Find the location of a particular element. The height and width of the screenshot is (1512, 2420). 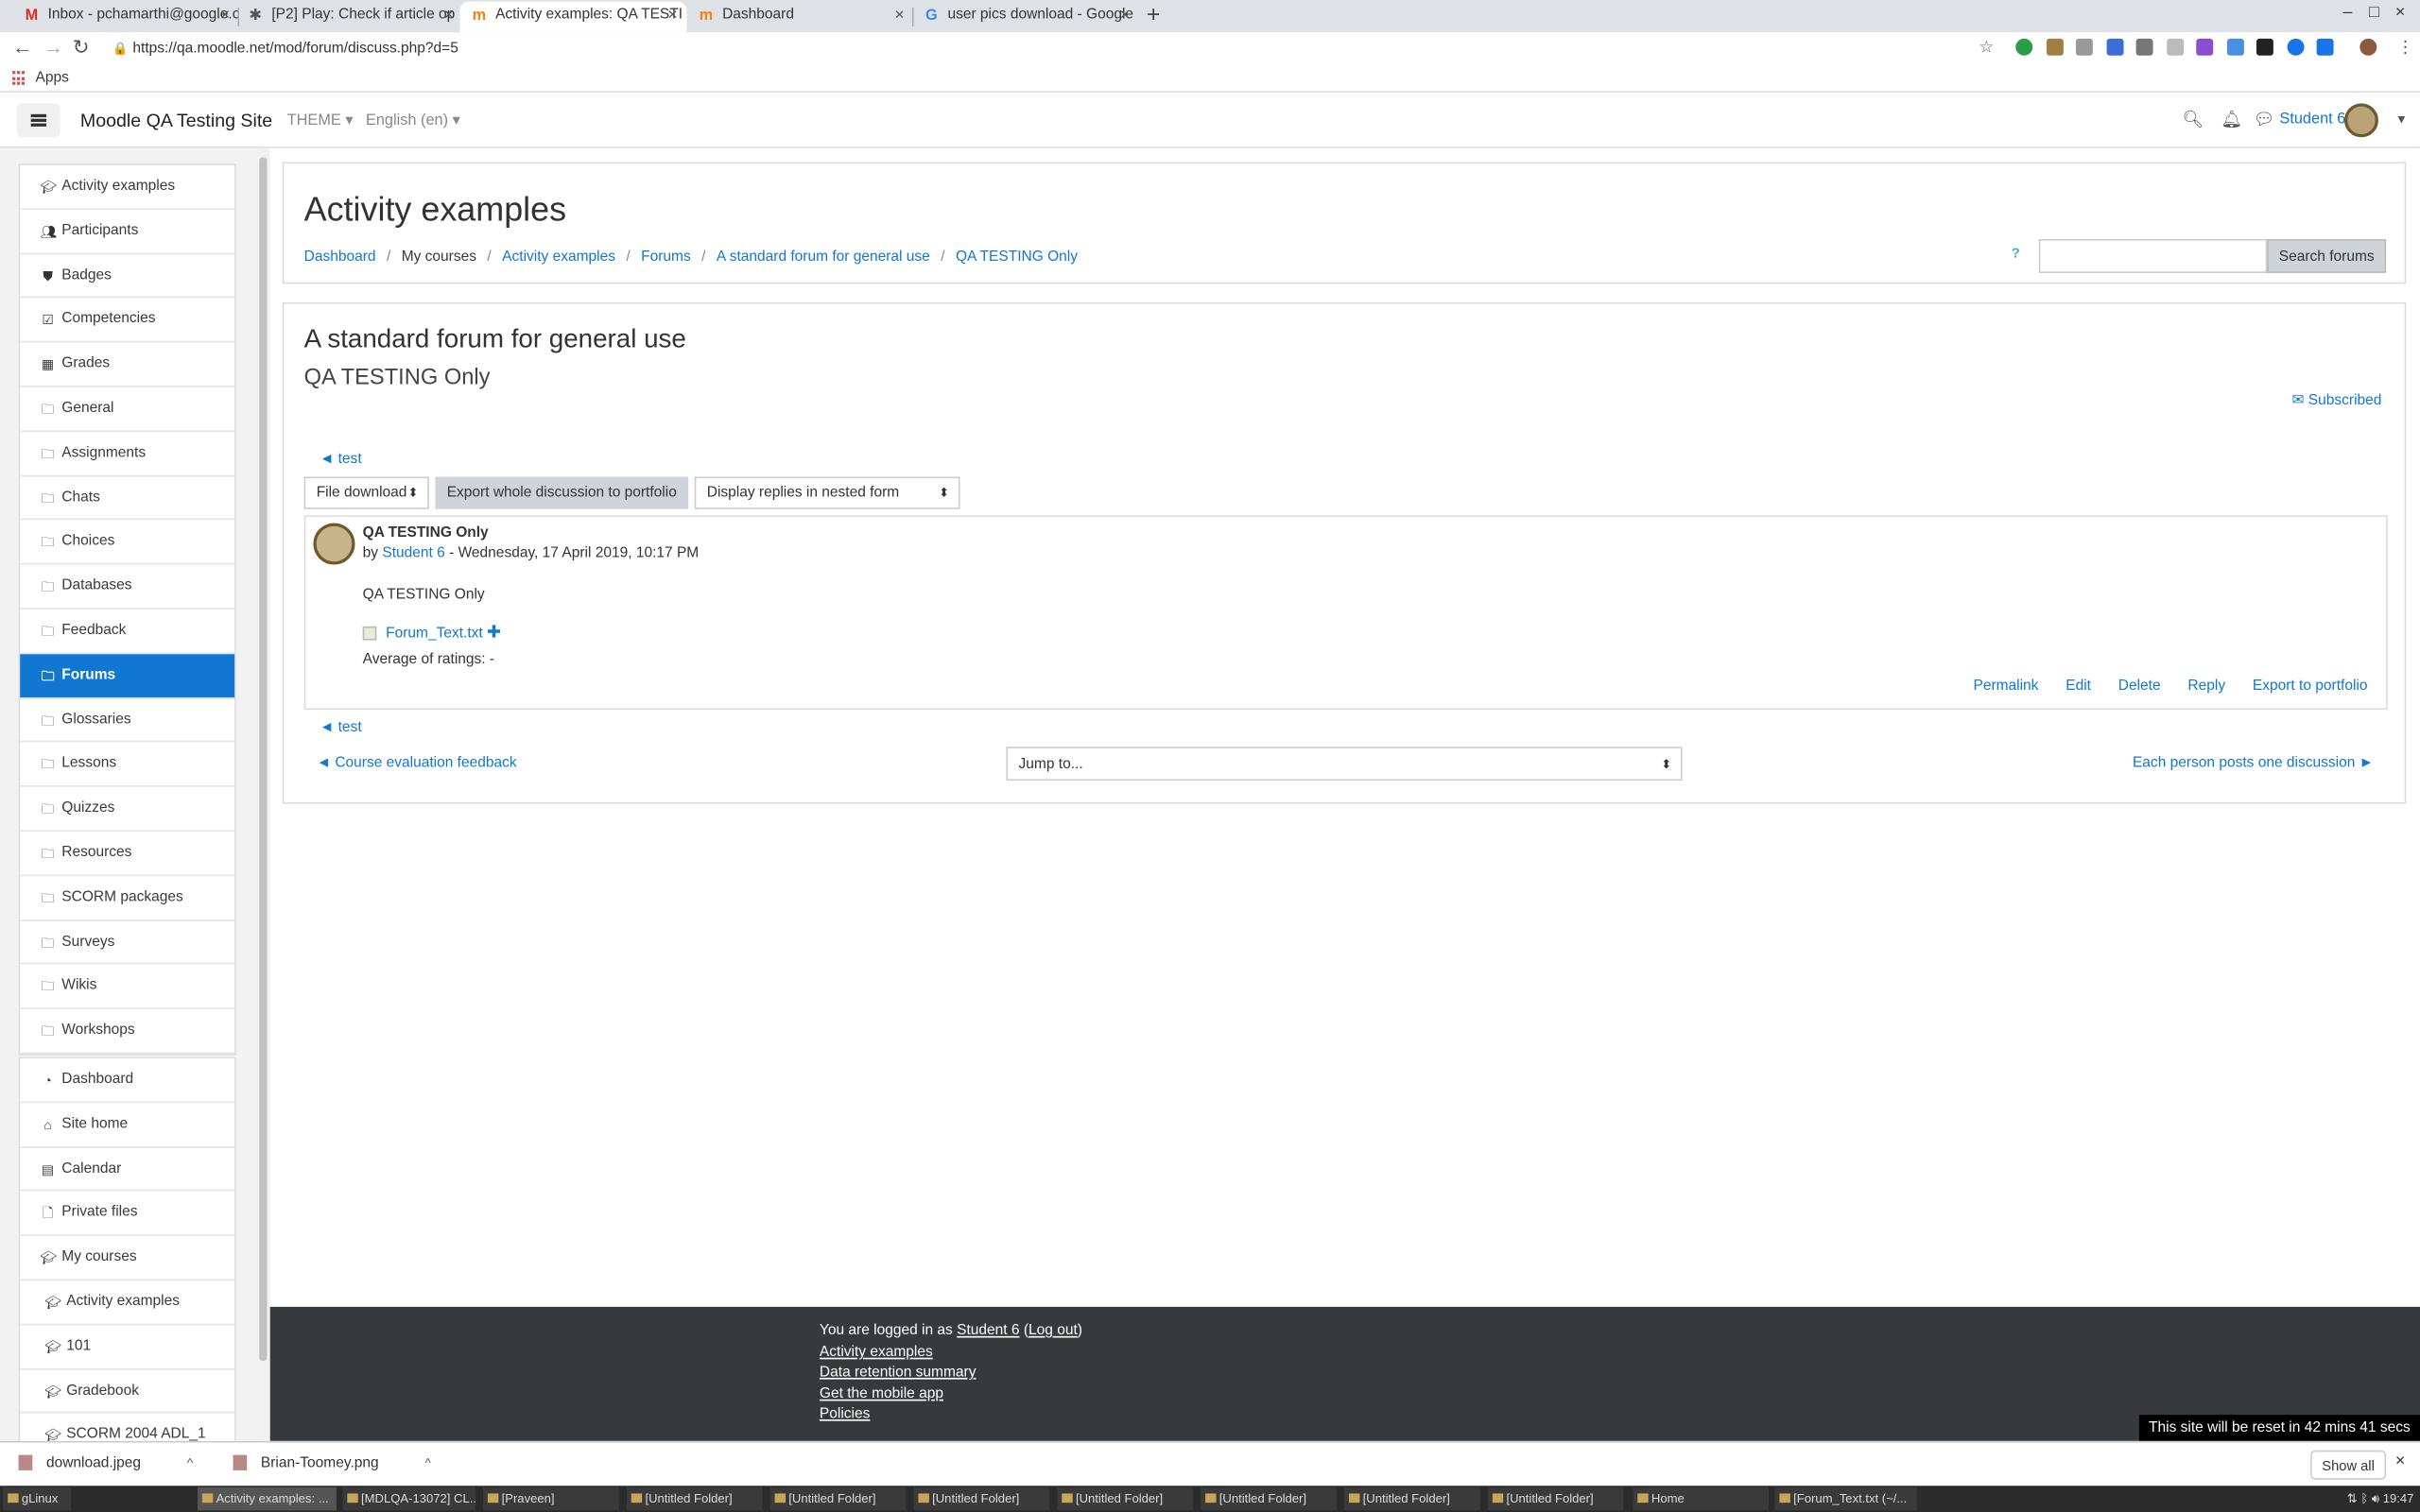

nav-item-lessons: 🗀 Lessons is located at coordinates (127, 765).